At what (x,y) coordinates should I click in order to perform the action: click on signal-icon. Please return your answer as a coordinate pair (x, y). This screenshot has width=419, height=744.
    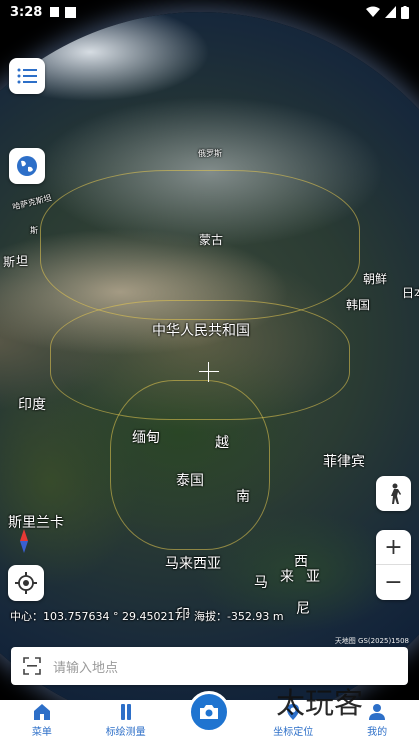
    Looking at the image, I should click on (390, 12).